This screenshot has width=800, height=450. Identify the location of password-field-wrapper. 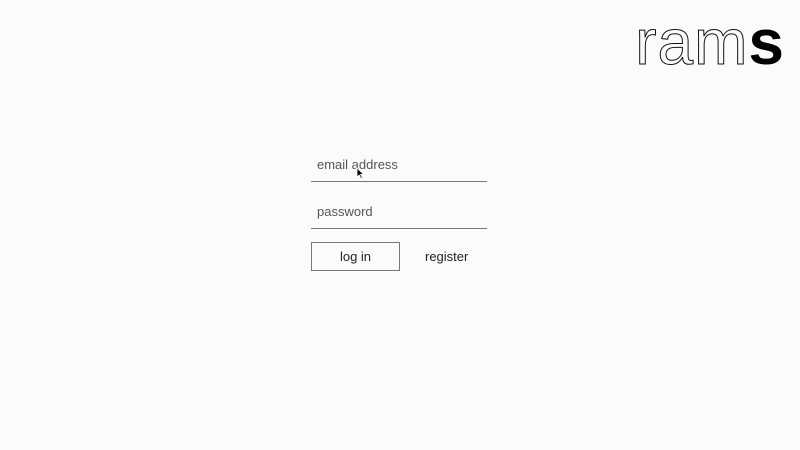
(399, 212).